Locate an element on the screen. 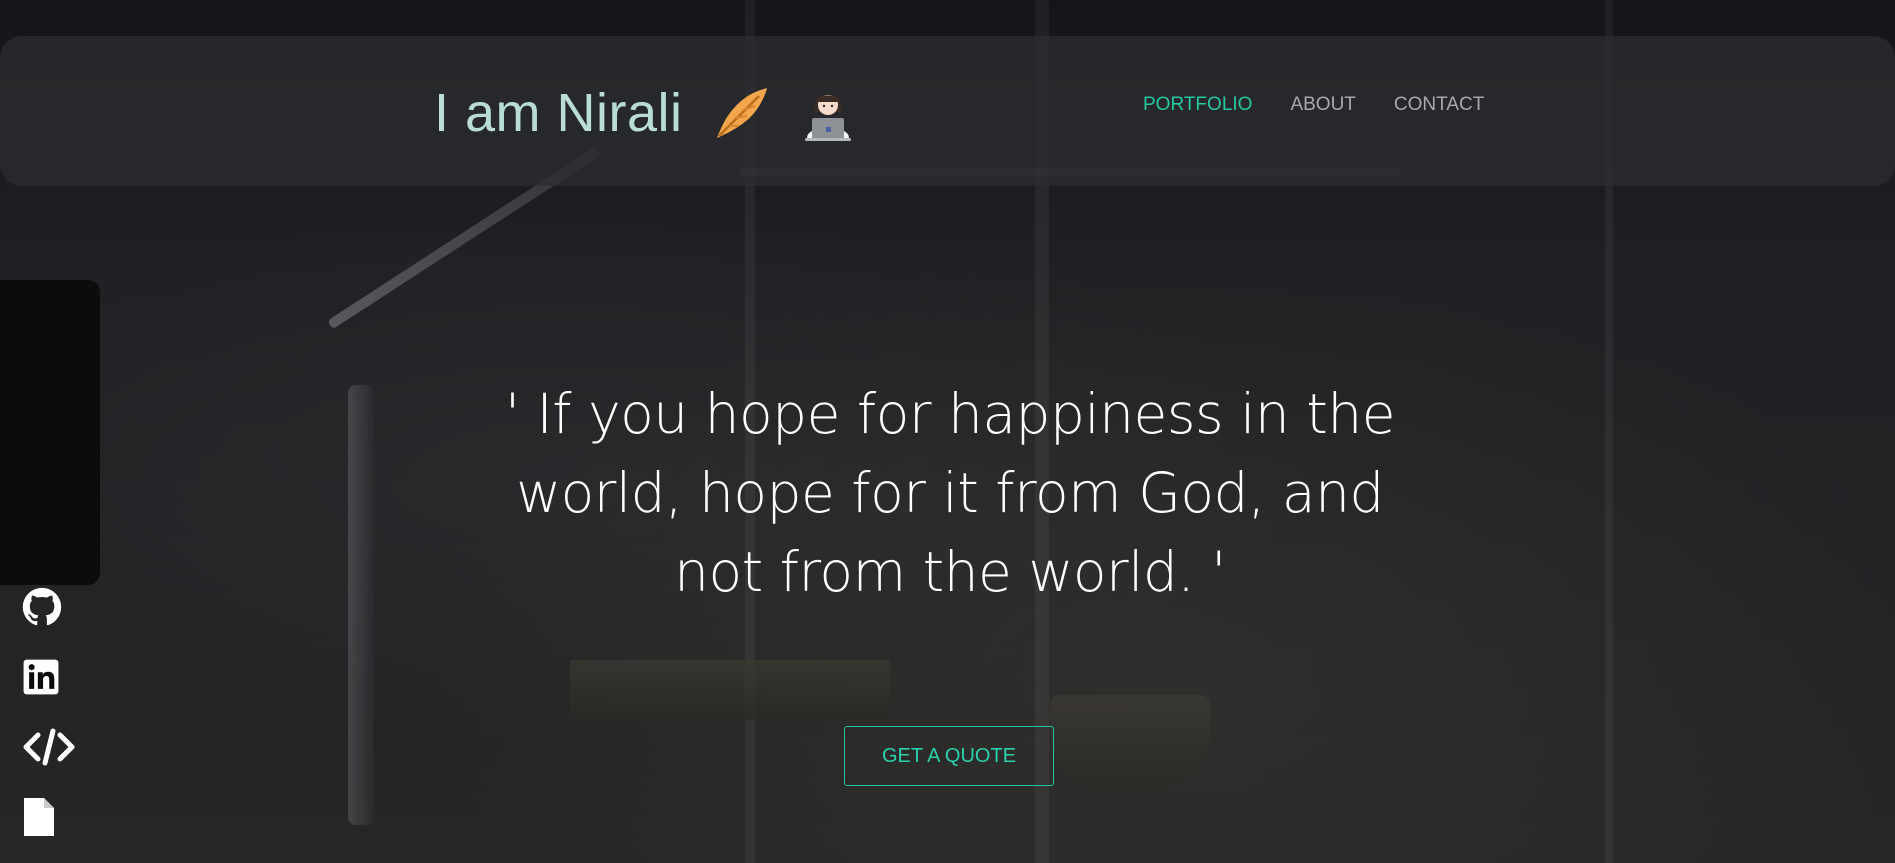  background-lamp-post is located at coordinates (361, 605).